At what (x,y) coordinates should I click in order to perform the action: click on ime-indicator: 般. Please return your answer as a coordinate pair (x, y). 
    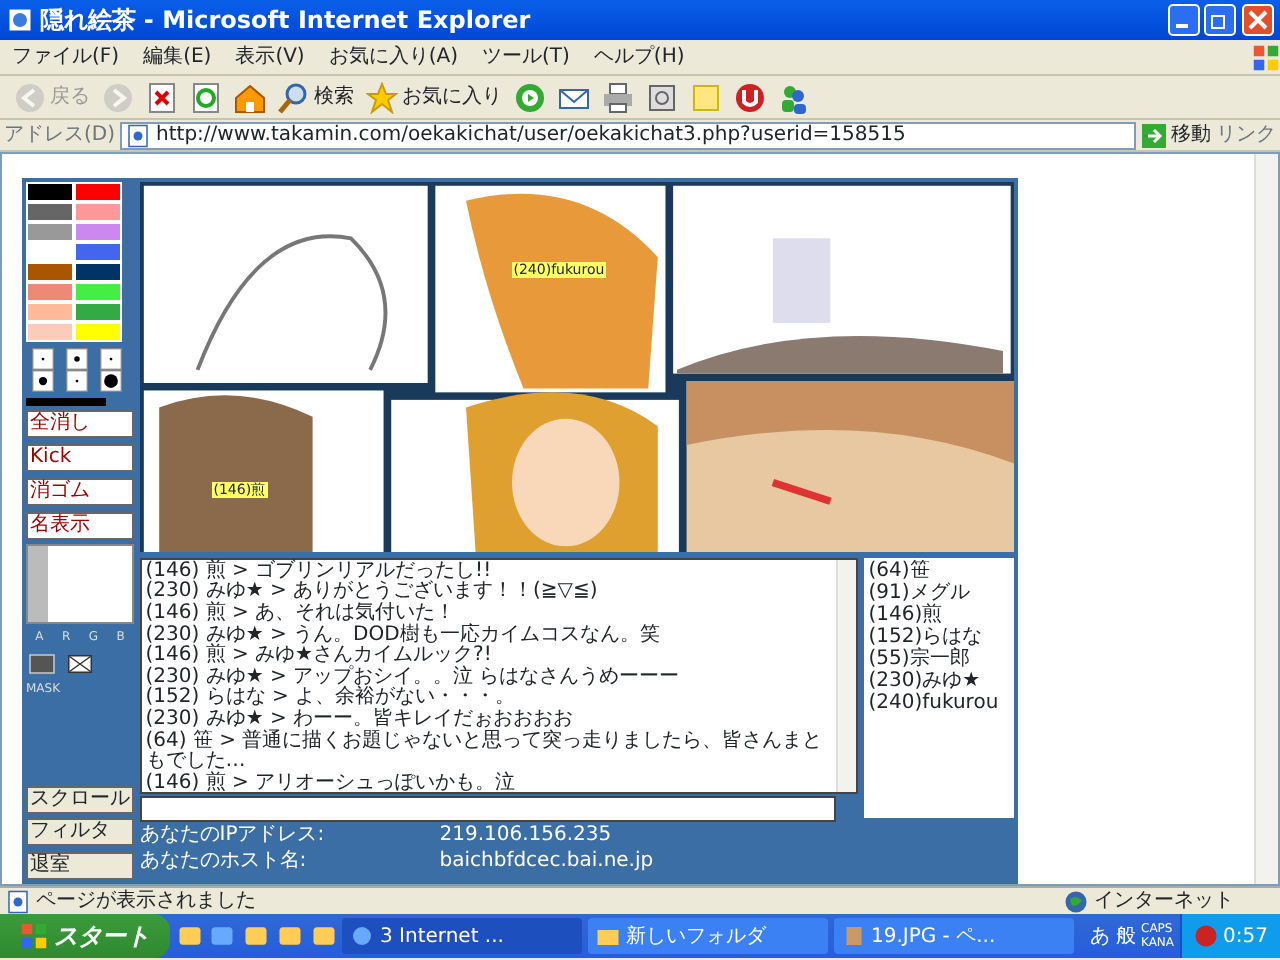
    Looking at the image, I should click on (1125, 936).